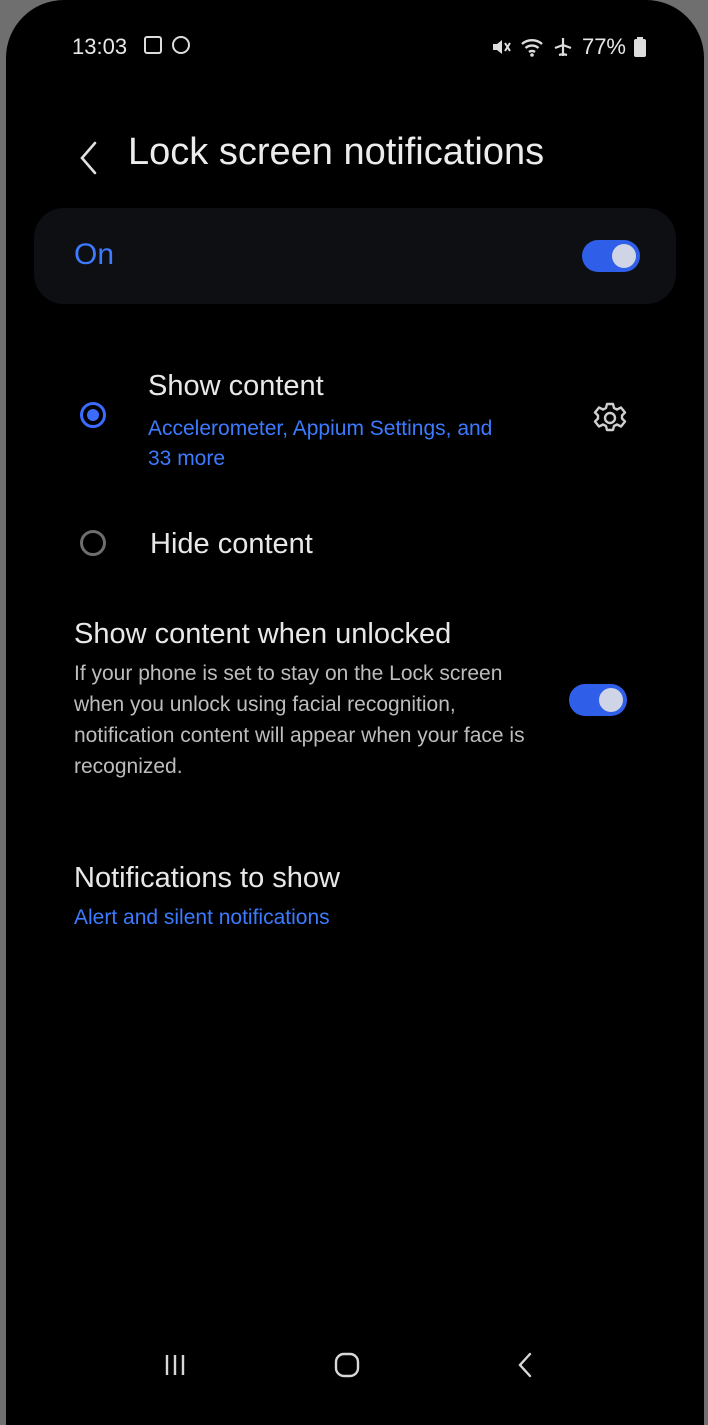 This screenshot has width=708, height=1425. I want to click on recents-icon, so click(175, 1365).